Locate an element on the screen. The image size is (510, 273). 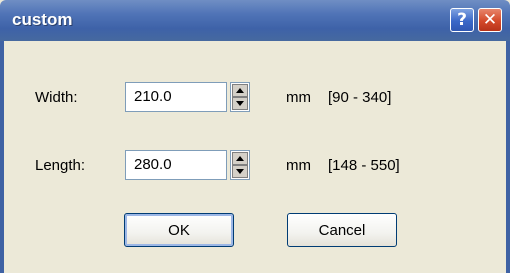
width-label: Width: is located at coordinates (56, 97).